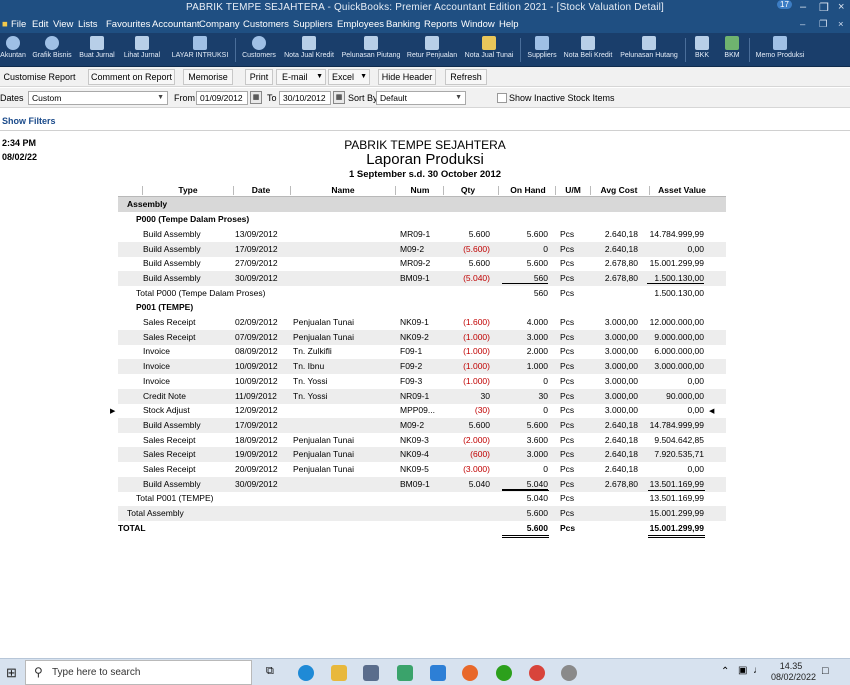 This screenshot has width=850, height=685. What do you see at coordinates (478, 24) in the screenshot?
I see `menu-window: Window` at bounding box center [478, 24].